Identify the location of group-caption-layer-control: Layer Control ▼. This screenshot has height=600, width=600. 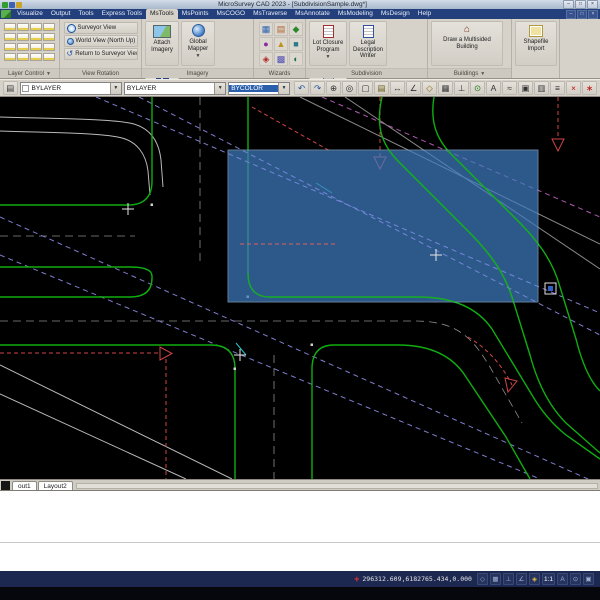
(29, 73).